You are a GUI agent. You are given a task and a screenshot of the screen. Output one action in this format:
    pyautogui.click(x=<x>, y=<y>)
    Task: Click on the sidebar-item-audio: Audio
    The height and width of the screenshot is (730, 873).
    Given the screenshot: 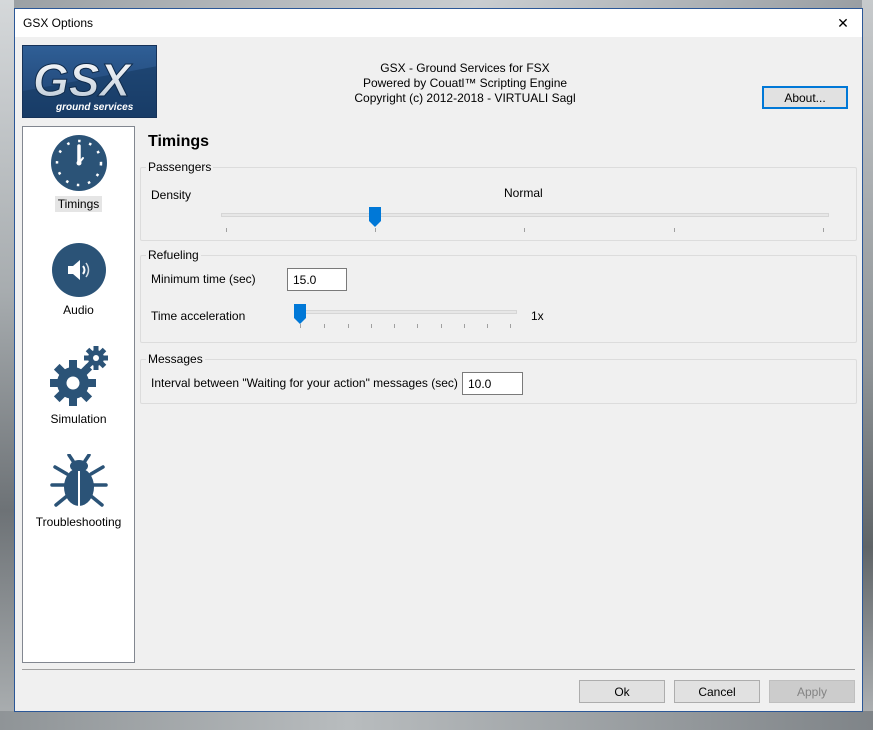 What is the action you would take?
    pyautogui.click(x=78, y=280)
    